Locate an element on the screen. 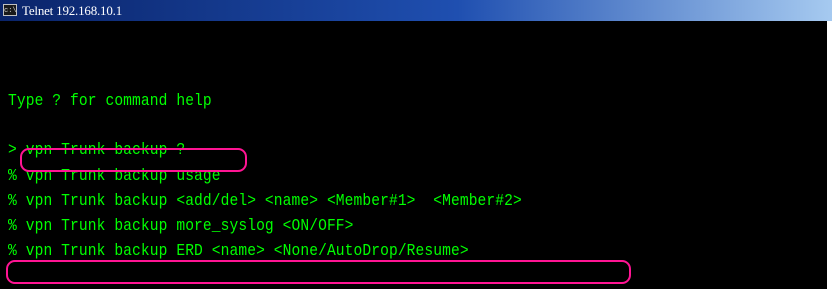 The image size is (832, 289). erd-line-highlight is located at coordinates (318, 272).